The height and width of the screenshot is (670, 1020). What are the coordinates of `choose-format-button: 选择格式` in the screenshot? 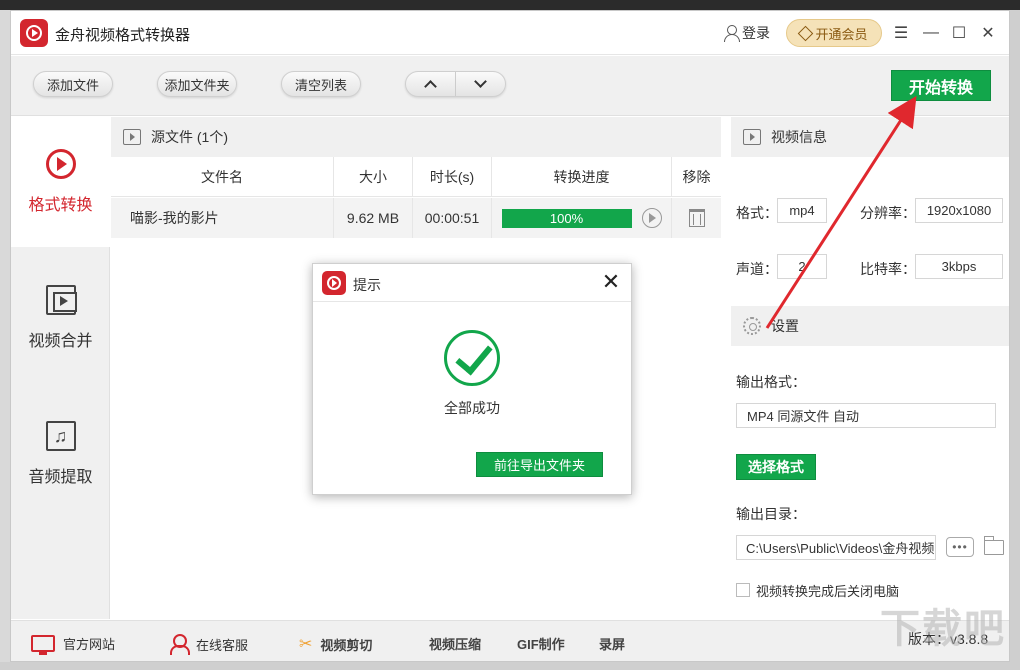 It's located at (776, 467).